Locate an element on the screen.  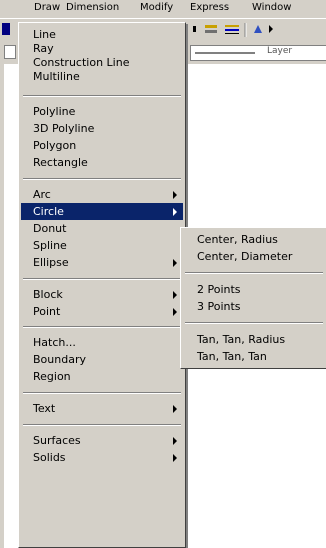
menu-item-polyline: Polyline is located at coordinates (102, 111).